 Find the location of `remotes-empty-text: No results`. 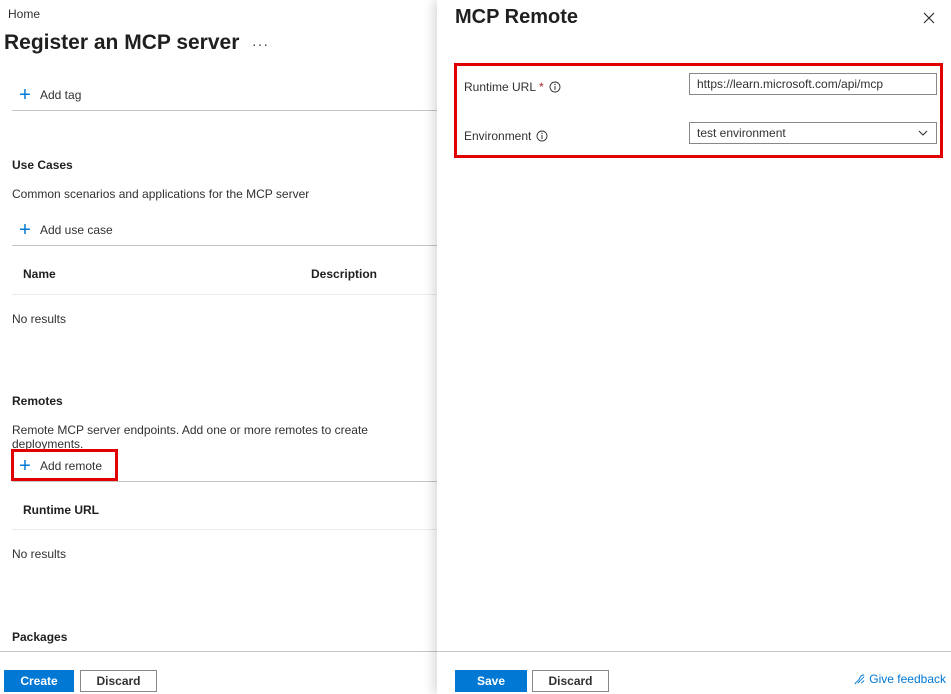

remotes-empty-text: No results is located at coordinates (39, 554).